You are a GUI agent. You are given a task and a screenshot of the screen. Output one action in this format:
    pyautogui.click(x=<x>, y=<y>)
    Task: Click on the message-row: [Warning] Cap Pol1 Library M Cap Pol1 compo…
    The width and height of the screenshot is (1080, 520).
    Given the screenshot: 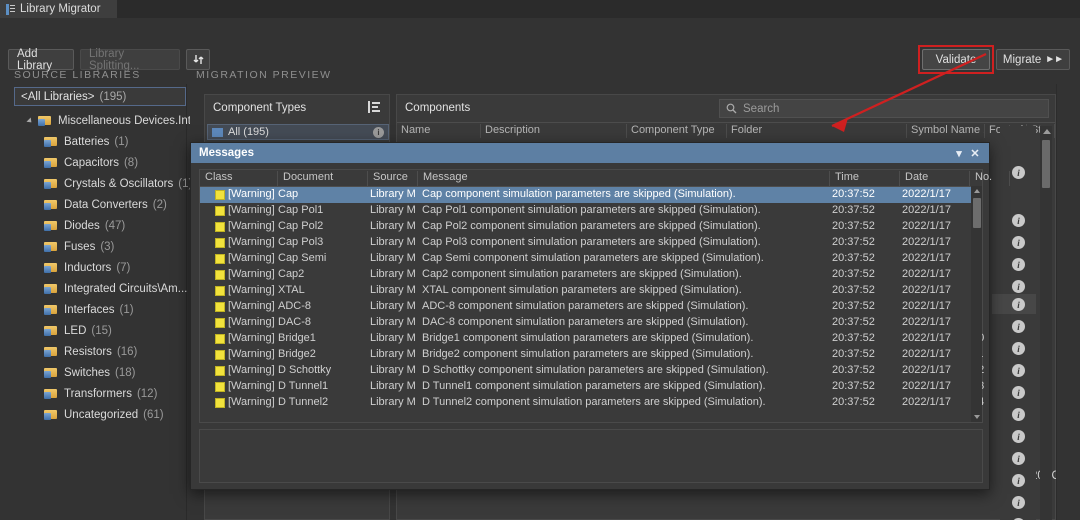 What is the action you would take?
    pyautogui.click(x=589, y=211)
    